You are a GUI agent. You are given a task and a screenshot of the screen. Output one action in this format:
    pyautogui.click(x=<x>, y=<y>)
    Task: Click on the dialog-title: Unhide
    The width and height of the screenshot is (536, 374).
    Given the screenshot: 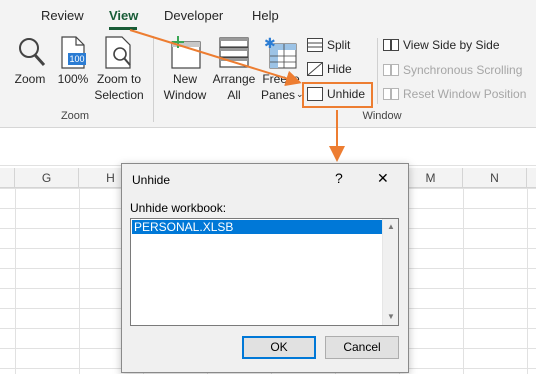 What is the action you would take?
    pyautogui.click(x=151, y=180)
    